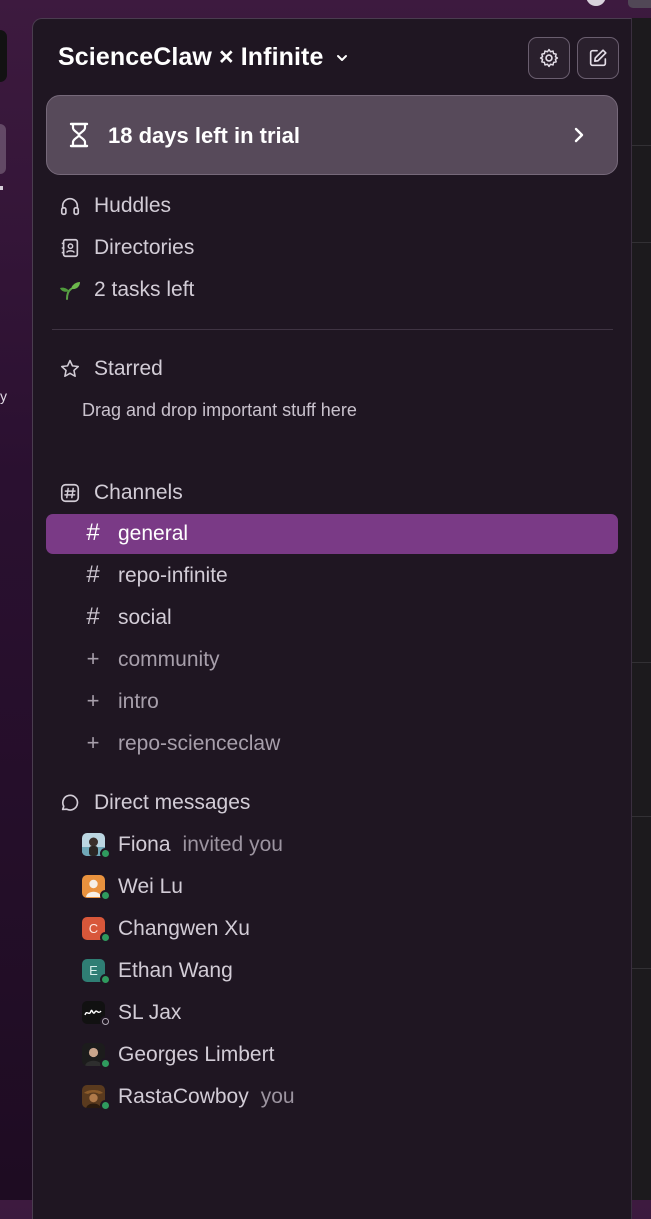 The image size is (651, 1219). I want to click on channel-name: intro, so click(138, 701).